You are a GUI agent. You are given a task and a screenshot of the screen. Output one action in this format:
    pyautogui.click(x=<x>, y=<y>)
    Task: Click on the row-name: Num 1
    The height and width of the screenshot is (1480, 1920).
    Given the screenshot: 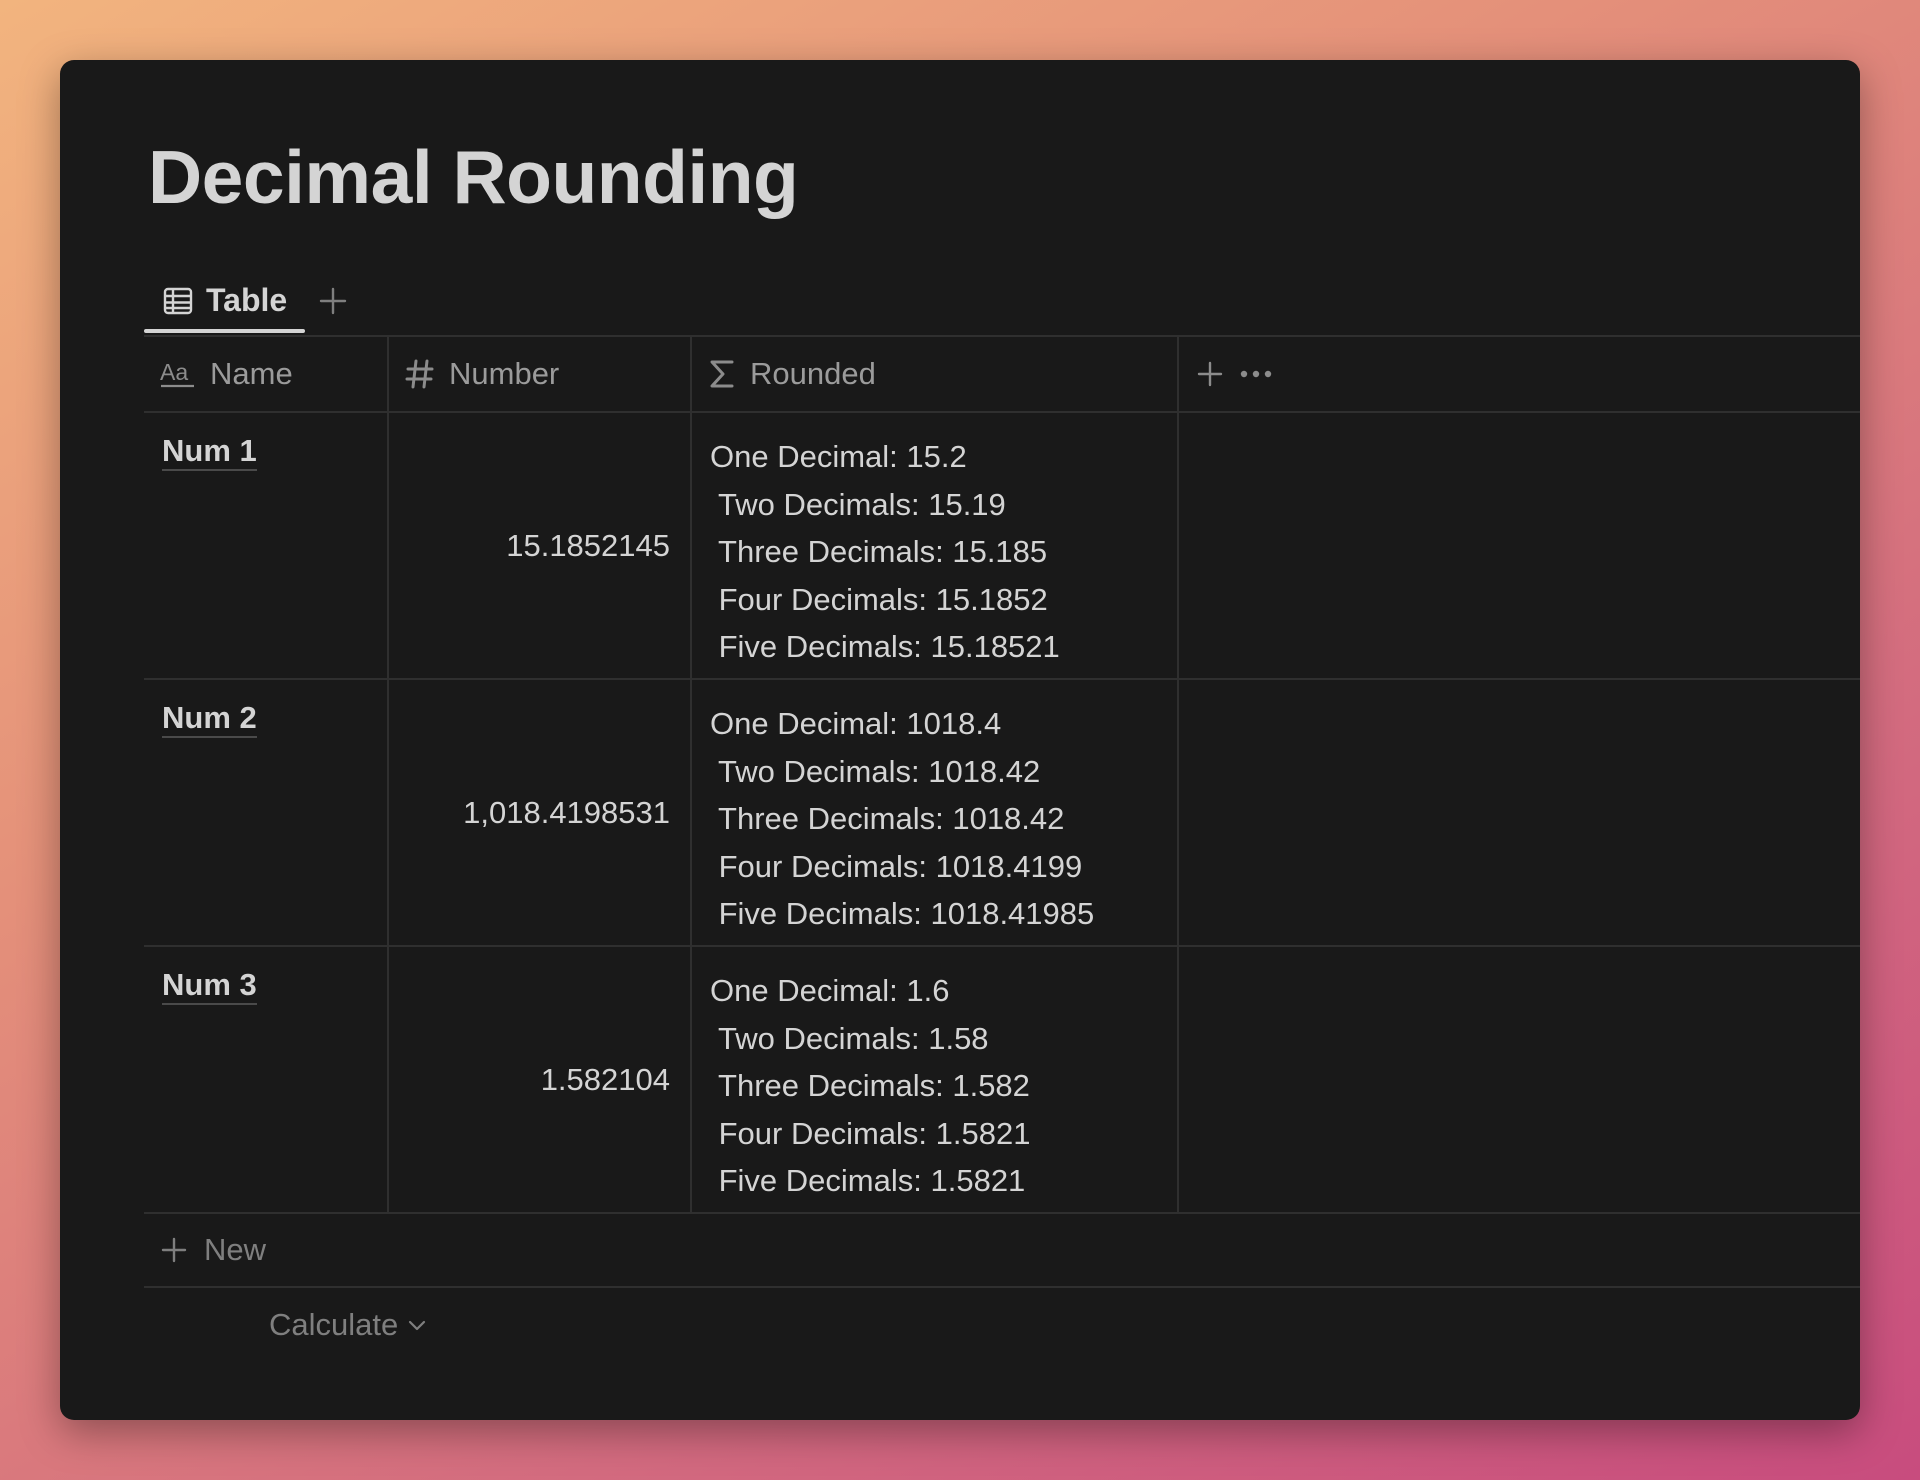 What is the action you would take?
    pyautogui.click(x=209, y=452)
    